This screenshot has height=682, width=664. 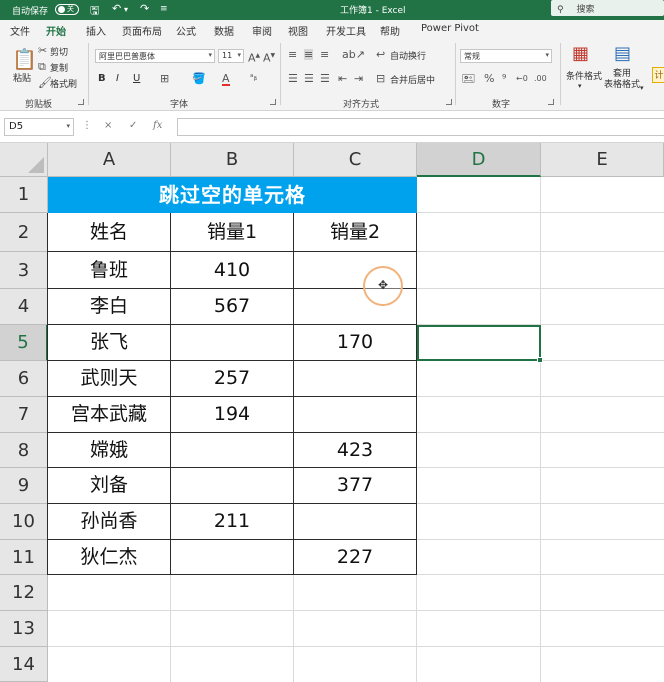 I want to click on clipboard-launcher-icon, so click(x=81, y=102).